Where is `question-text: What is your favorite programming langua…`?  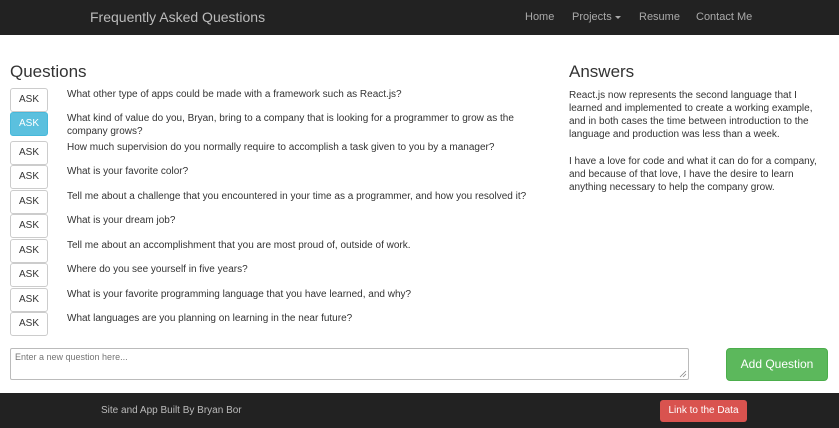
question-text: What is your favorite programming langua… is located at coordinates (239, 294).